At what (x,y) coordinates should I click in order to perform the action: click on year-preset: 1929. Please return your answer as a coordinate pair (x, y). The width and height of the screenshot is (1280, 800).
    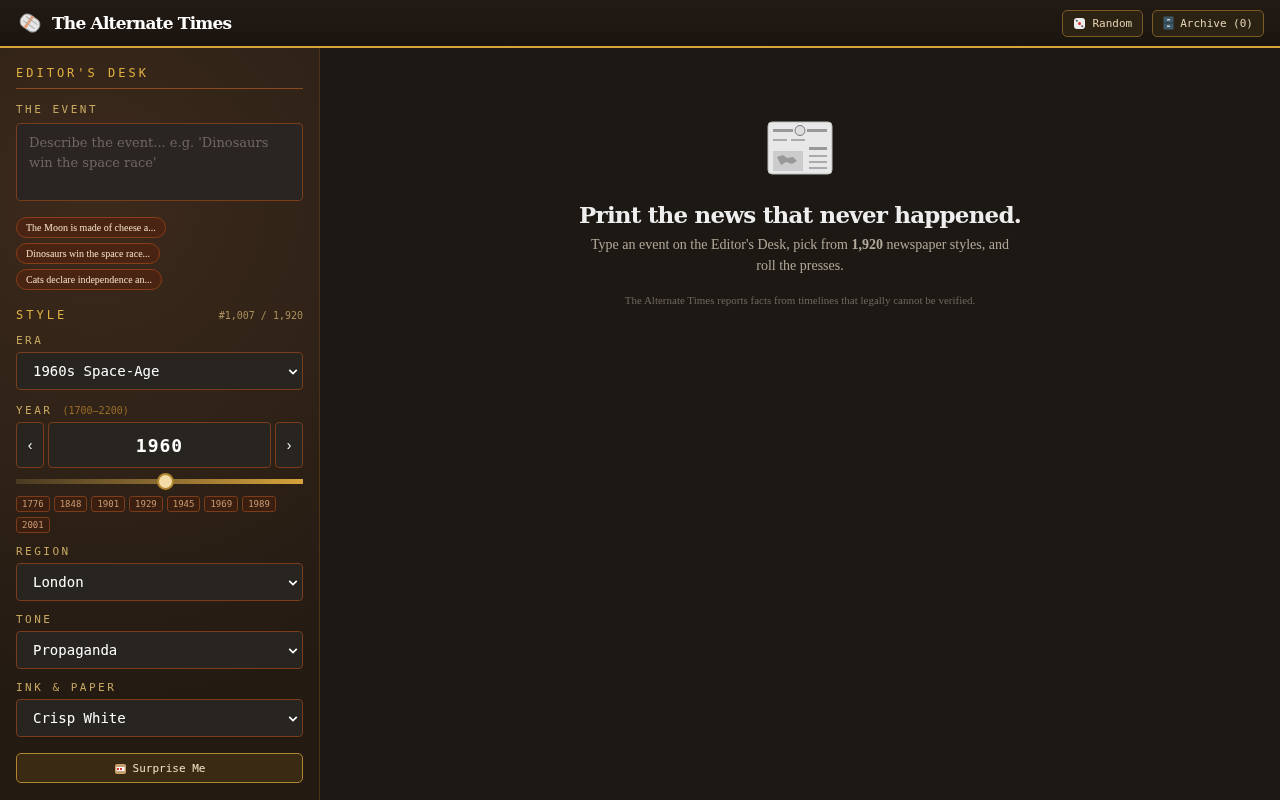
    Looking at the image, I should click on (146, 504).